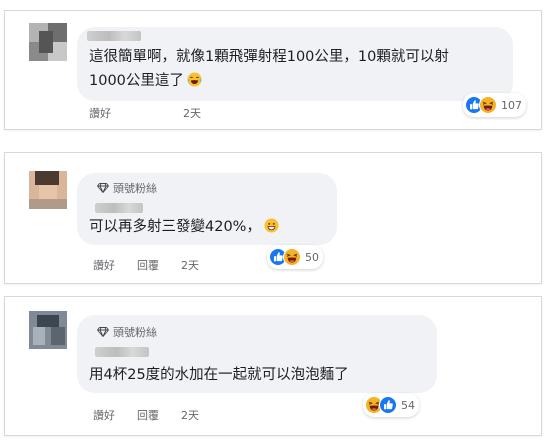  I want to click on comment-text-line-1: 用4杯25度的水加在一起就可以泡泡麵了, so click(219, 375).